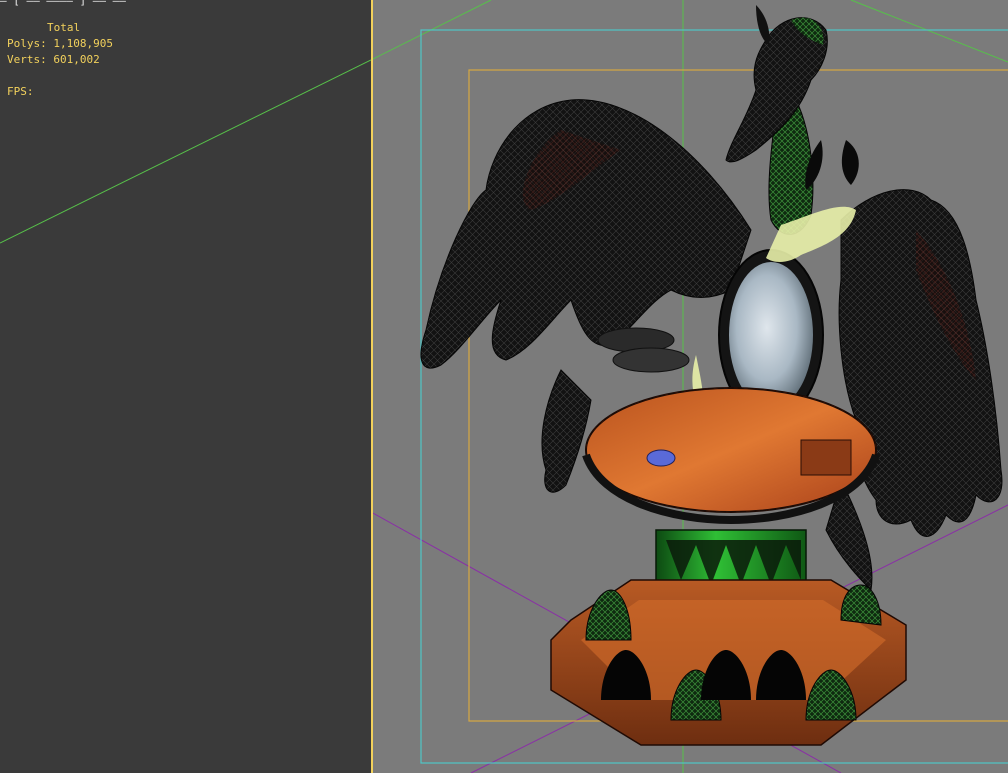 Image resolution: width=1008 pixels, height=773 pixels. I want to click on blue-cosmetic-item, so click(661, 458).